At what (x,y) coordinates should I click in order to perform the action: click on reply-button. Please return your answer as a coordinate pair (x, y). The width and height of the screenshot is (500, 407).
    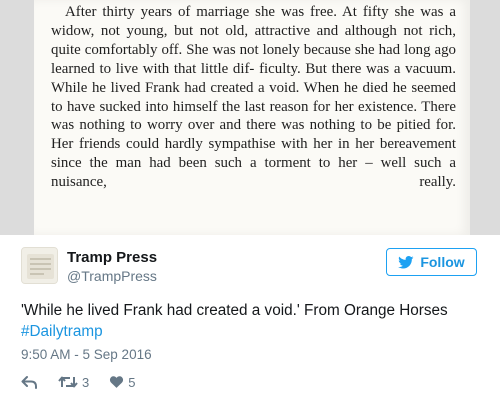
    Looking at the image, I should click on (29, 382).